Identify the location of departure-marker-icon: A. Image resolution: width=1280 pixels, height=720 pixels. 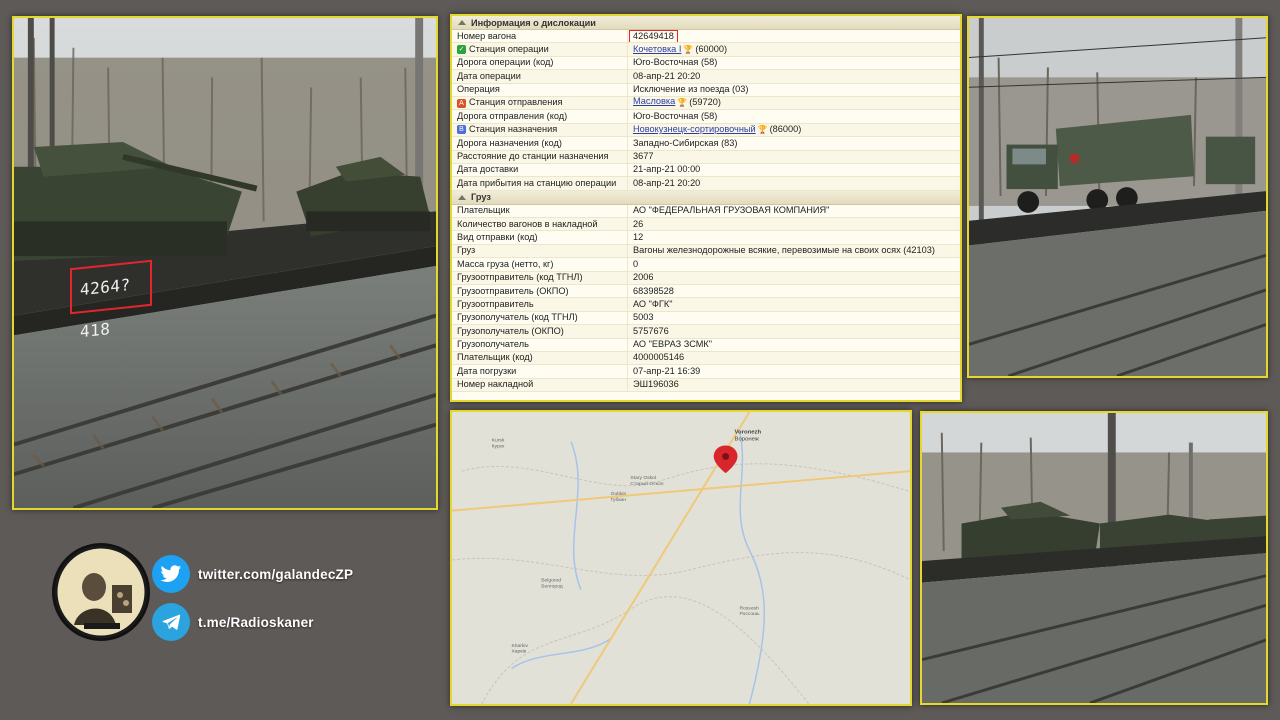
(461, 103).